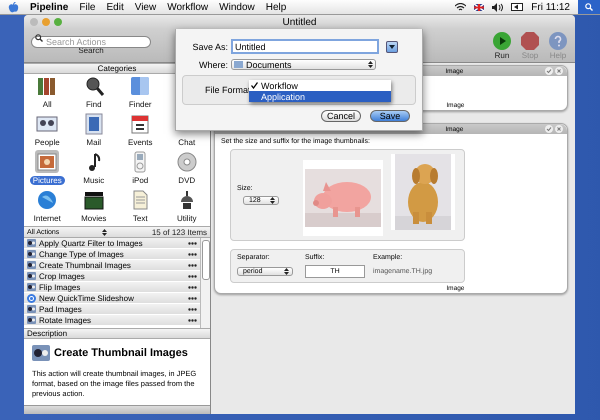  I want to click on calendar-icon, so click(140, 123).